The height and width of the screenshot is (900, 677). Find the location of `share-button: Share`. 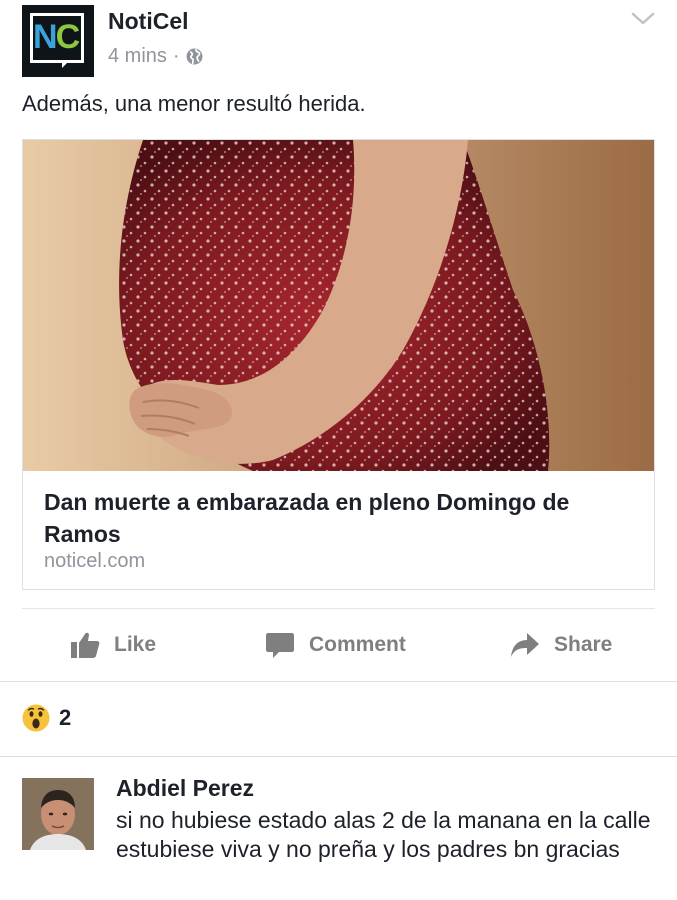

share-button: Share is located at coordinates (561, 645).